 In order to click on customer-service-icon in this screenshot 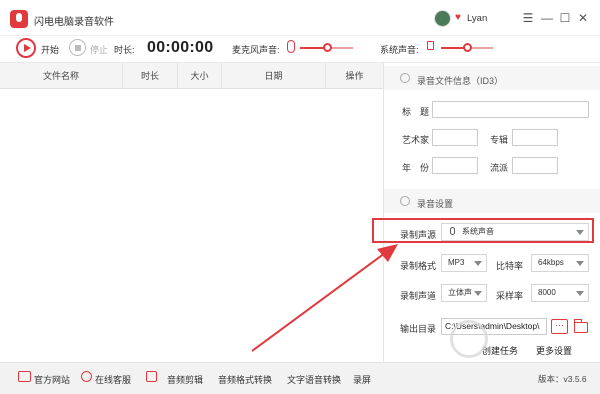, I will do `click(86, 376)`.